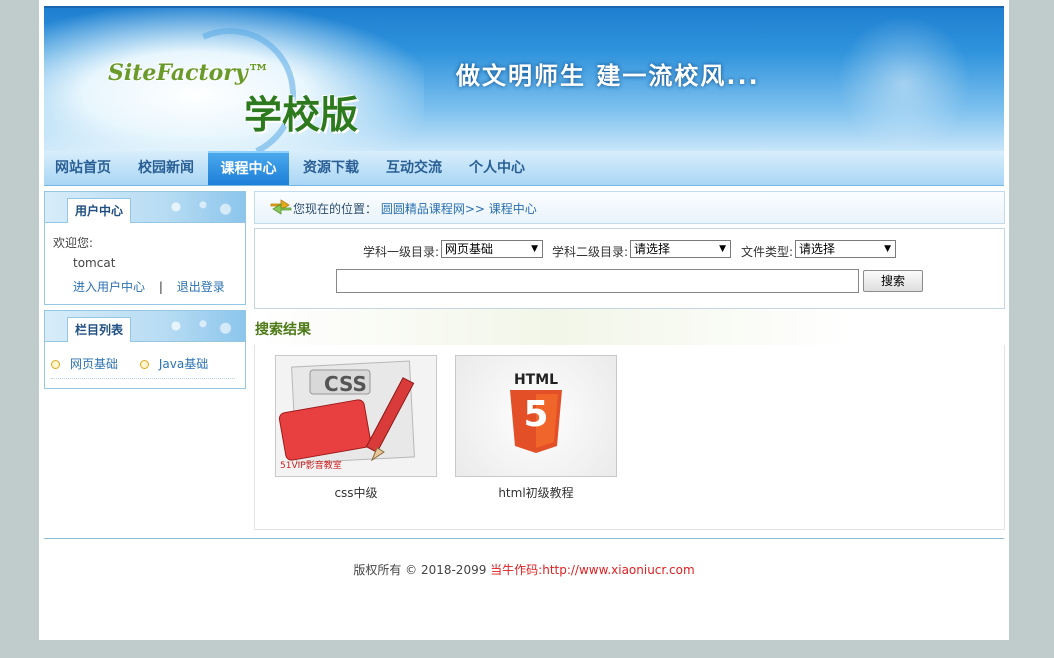 The width and height of the screenshot is (1054, 658). Describe the element at coordinates (166, 168) in the screenshot. I see `nav-item-news: 校园新闻` at that location.